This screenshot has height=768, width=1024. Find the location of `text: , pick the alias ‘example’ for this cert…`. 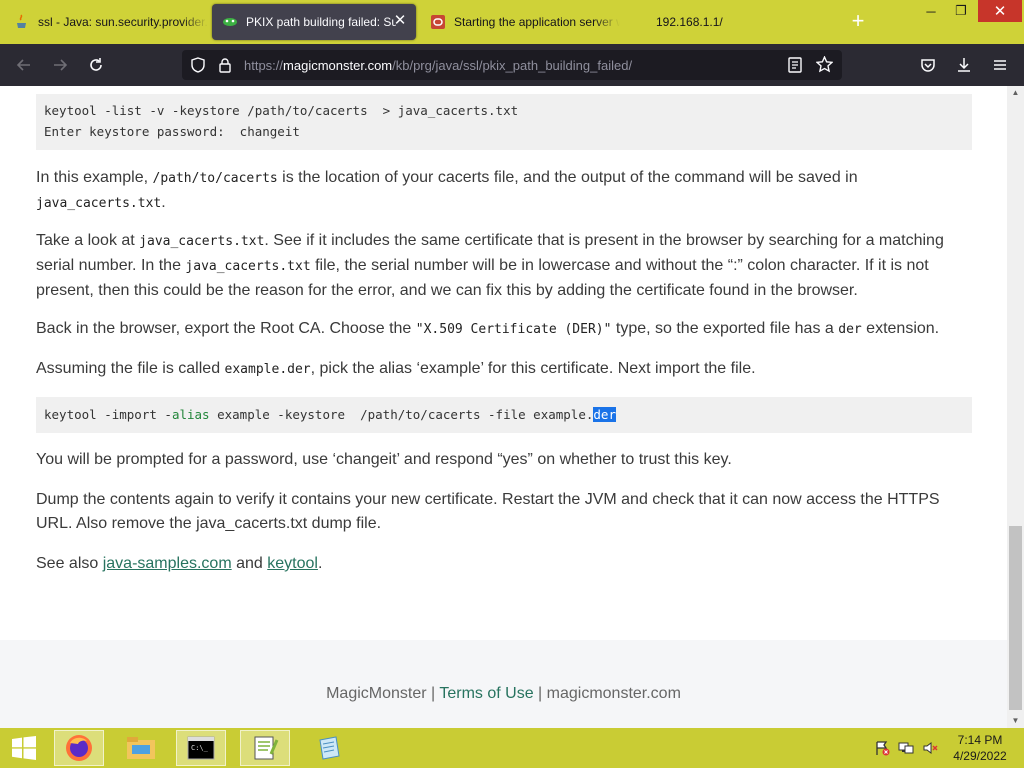

text: , pick the alias ‘example’ for this cert… is located at coordinates (533, 368).